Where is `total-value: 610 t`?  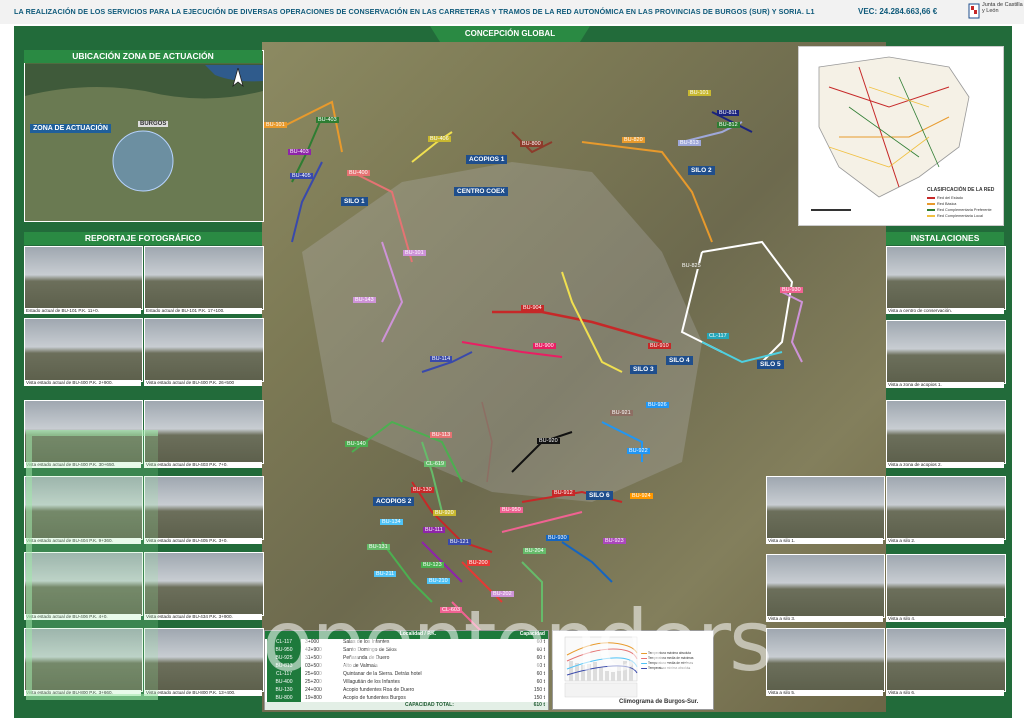 total-value: 610 t is located at coordinates (539, 705).